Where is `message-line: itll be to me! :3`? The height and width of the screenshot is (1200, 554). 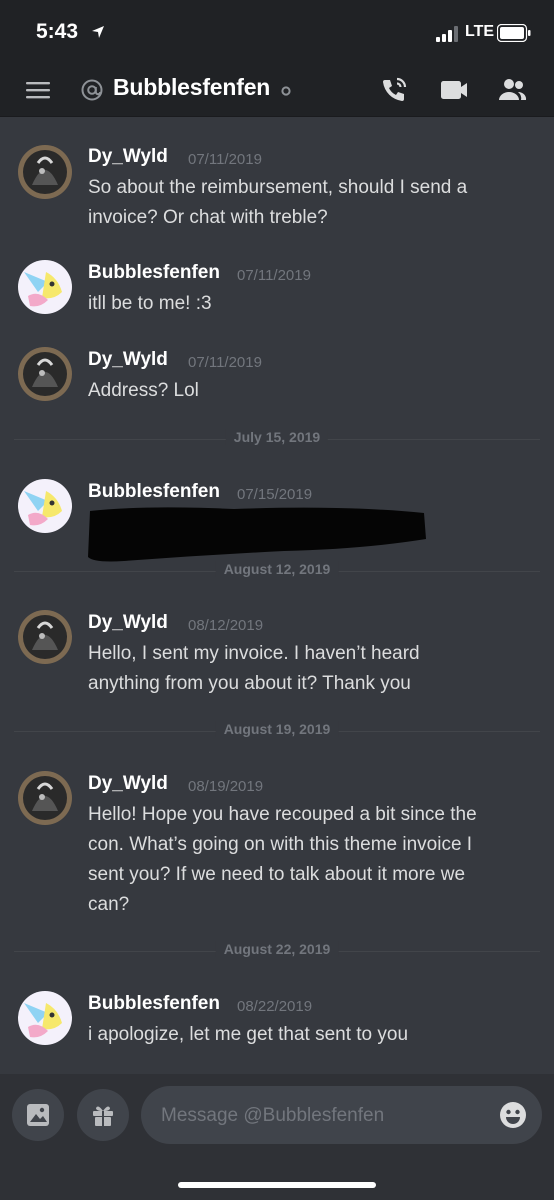
message-line: itll be to me! :3 is located at coordinates (150, 303).